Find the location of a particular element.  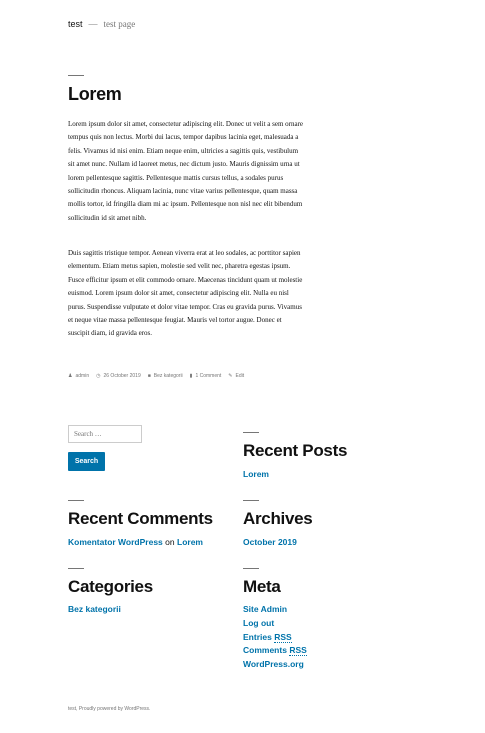

recent-comment-item: Komentator WordPress on Lorem is located at coordinates (135, 542).